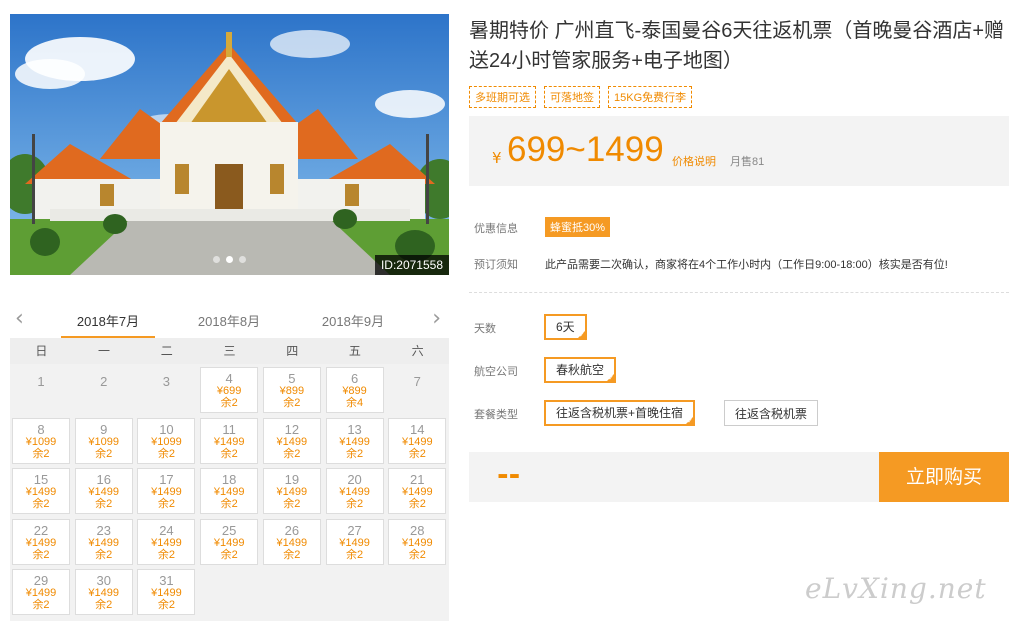  Describe the element at coordinates (496, 229) in the screenshot. I see `promo-label: 优惠信息` at that location.